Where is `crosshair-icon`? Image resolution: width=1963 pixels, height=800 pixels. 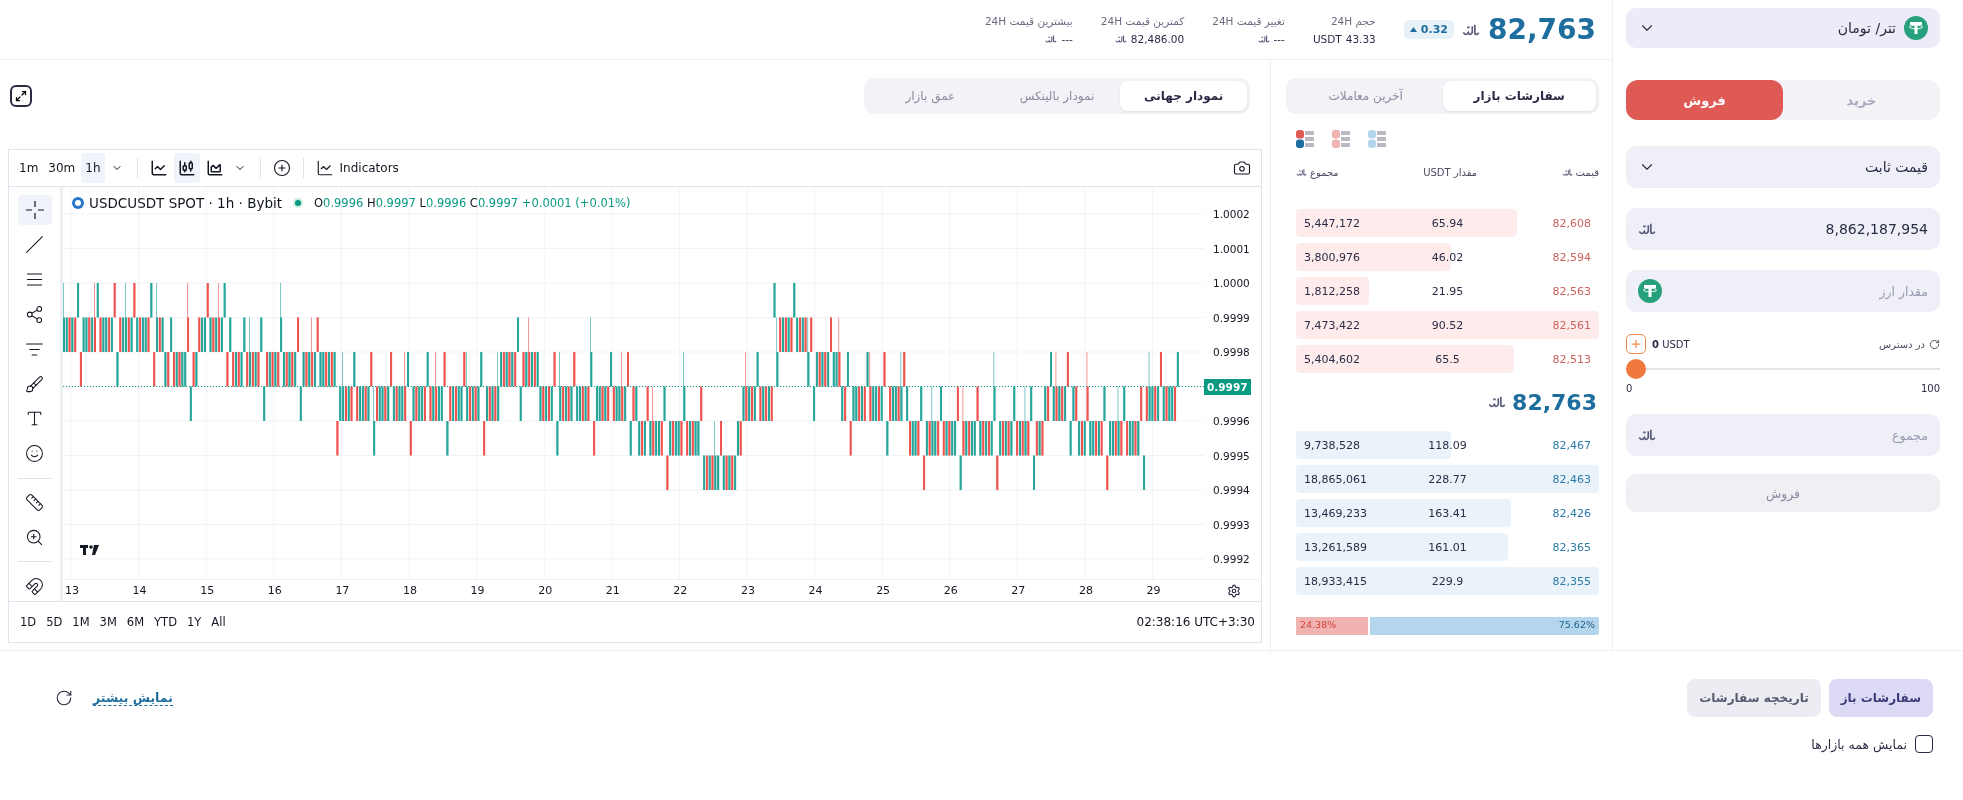
crosshair-icon is located at coordinates (34, 209).